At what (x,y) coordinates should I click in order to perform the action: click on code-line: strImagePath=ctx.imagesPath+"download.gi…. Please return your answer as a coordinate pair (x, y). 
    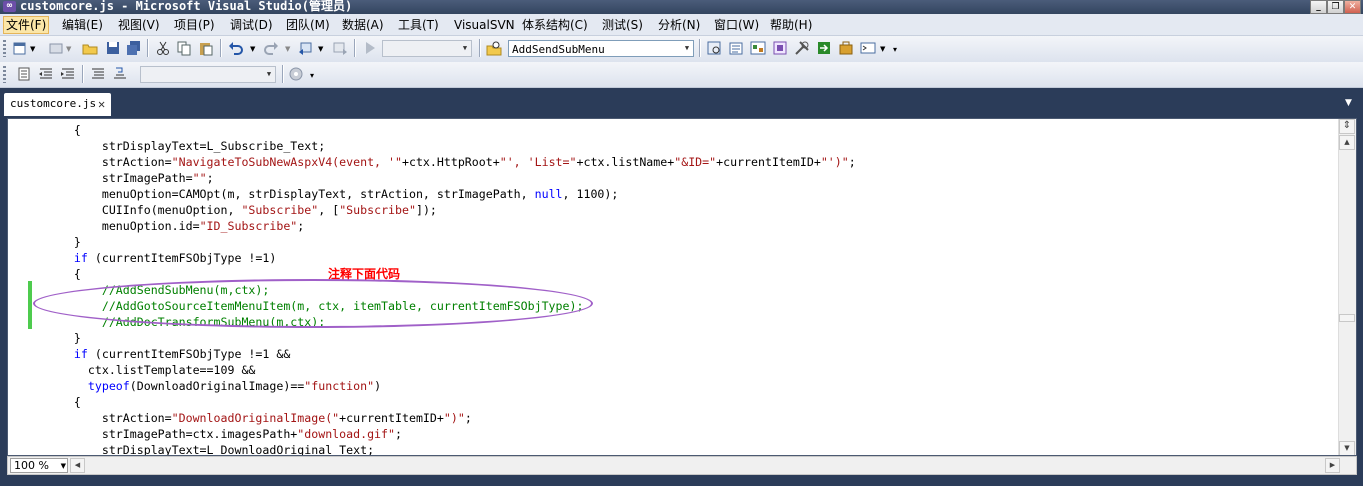
    Looking at the image, I should click on (224, 434).